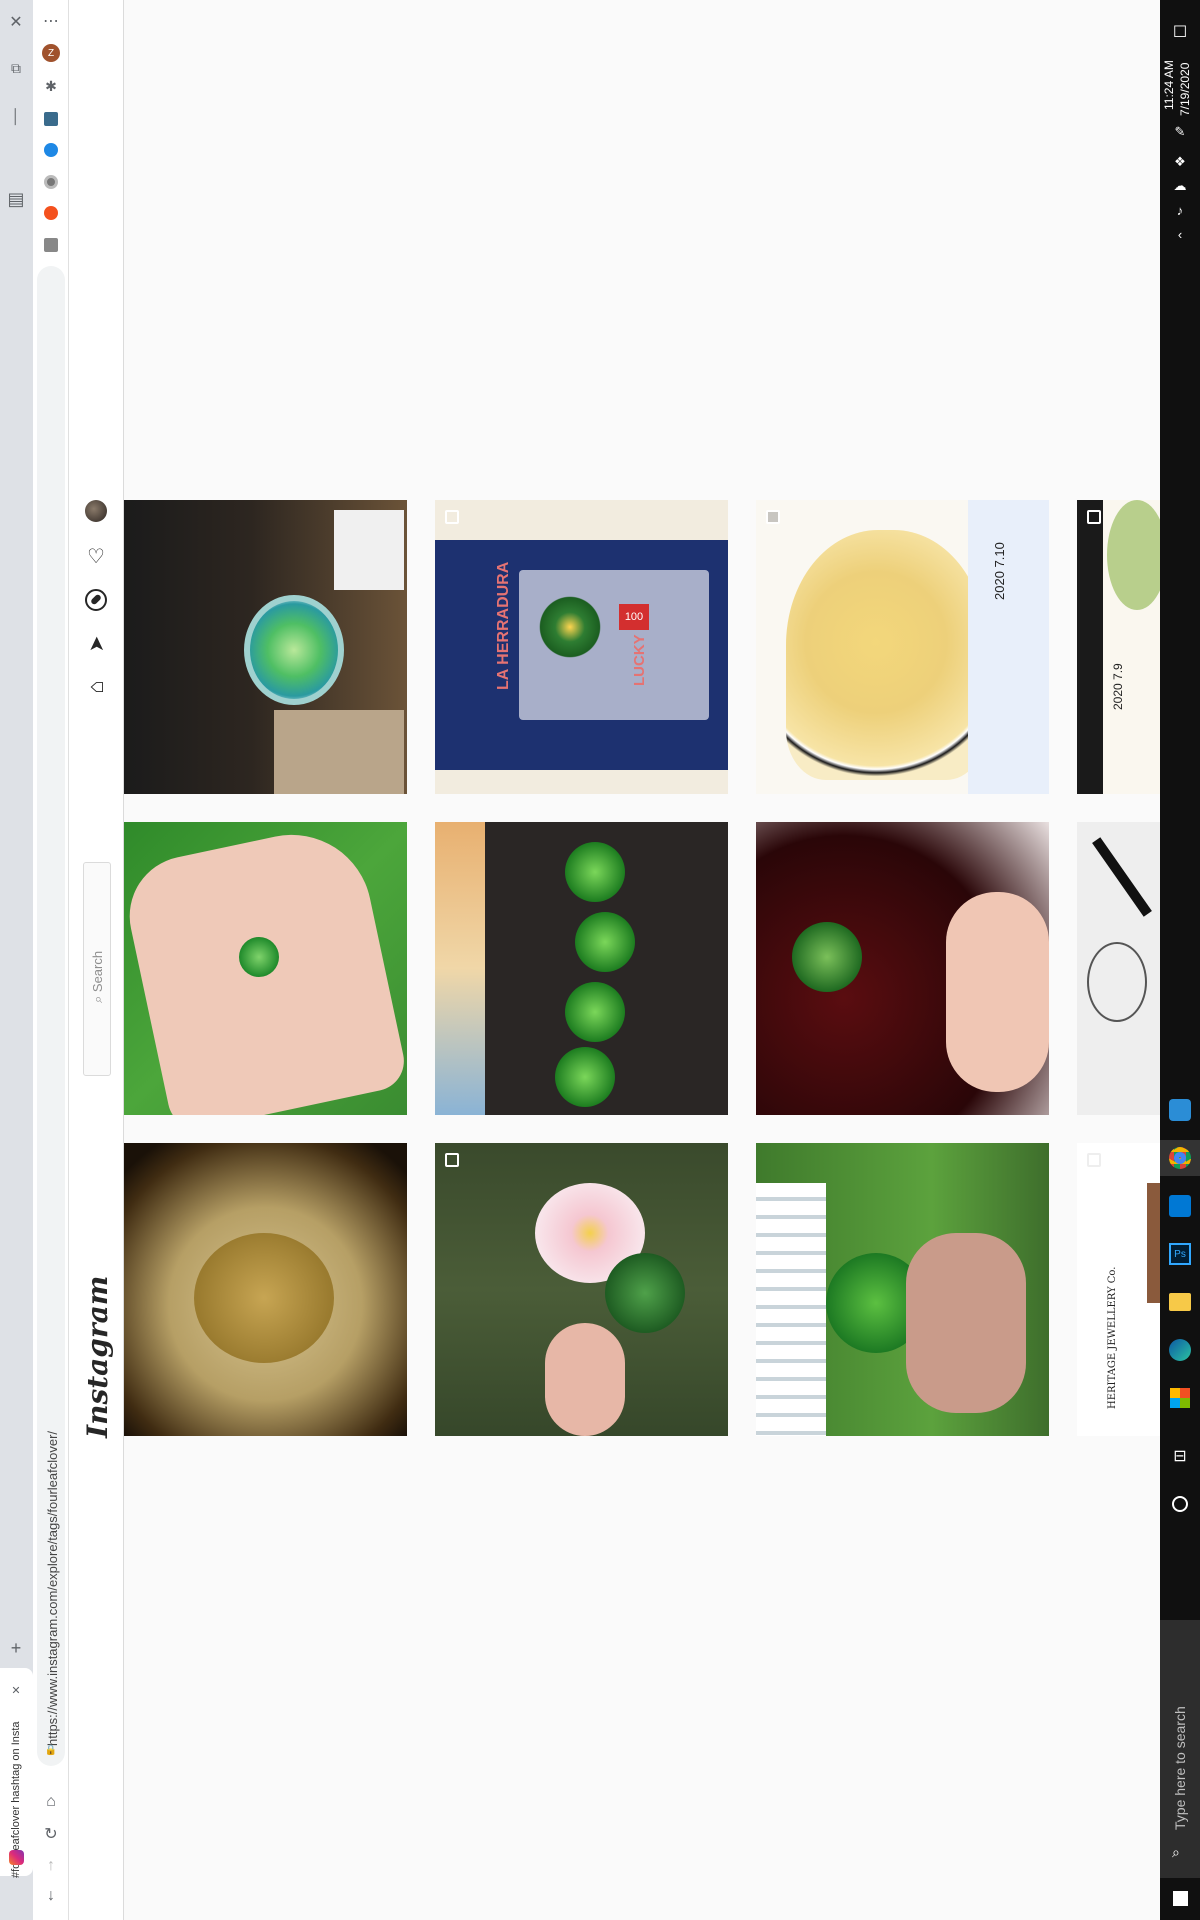 The image size is (1200, 1920). I want to click on soup-painting, so click(886, 655).